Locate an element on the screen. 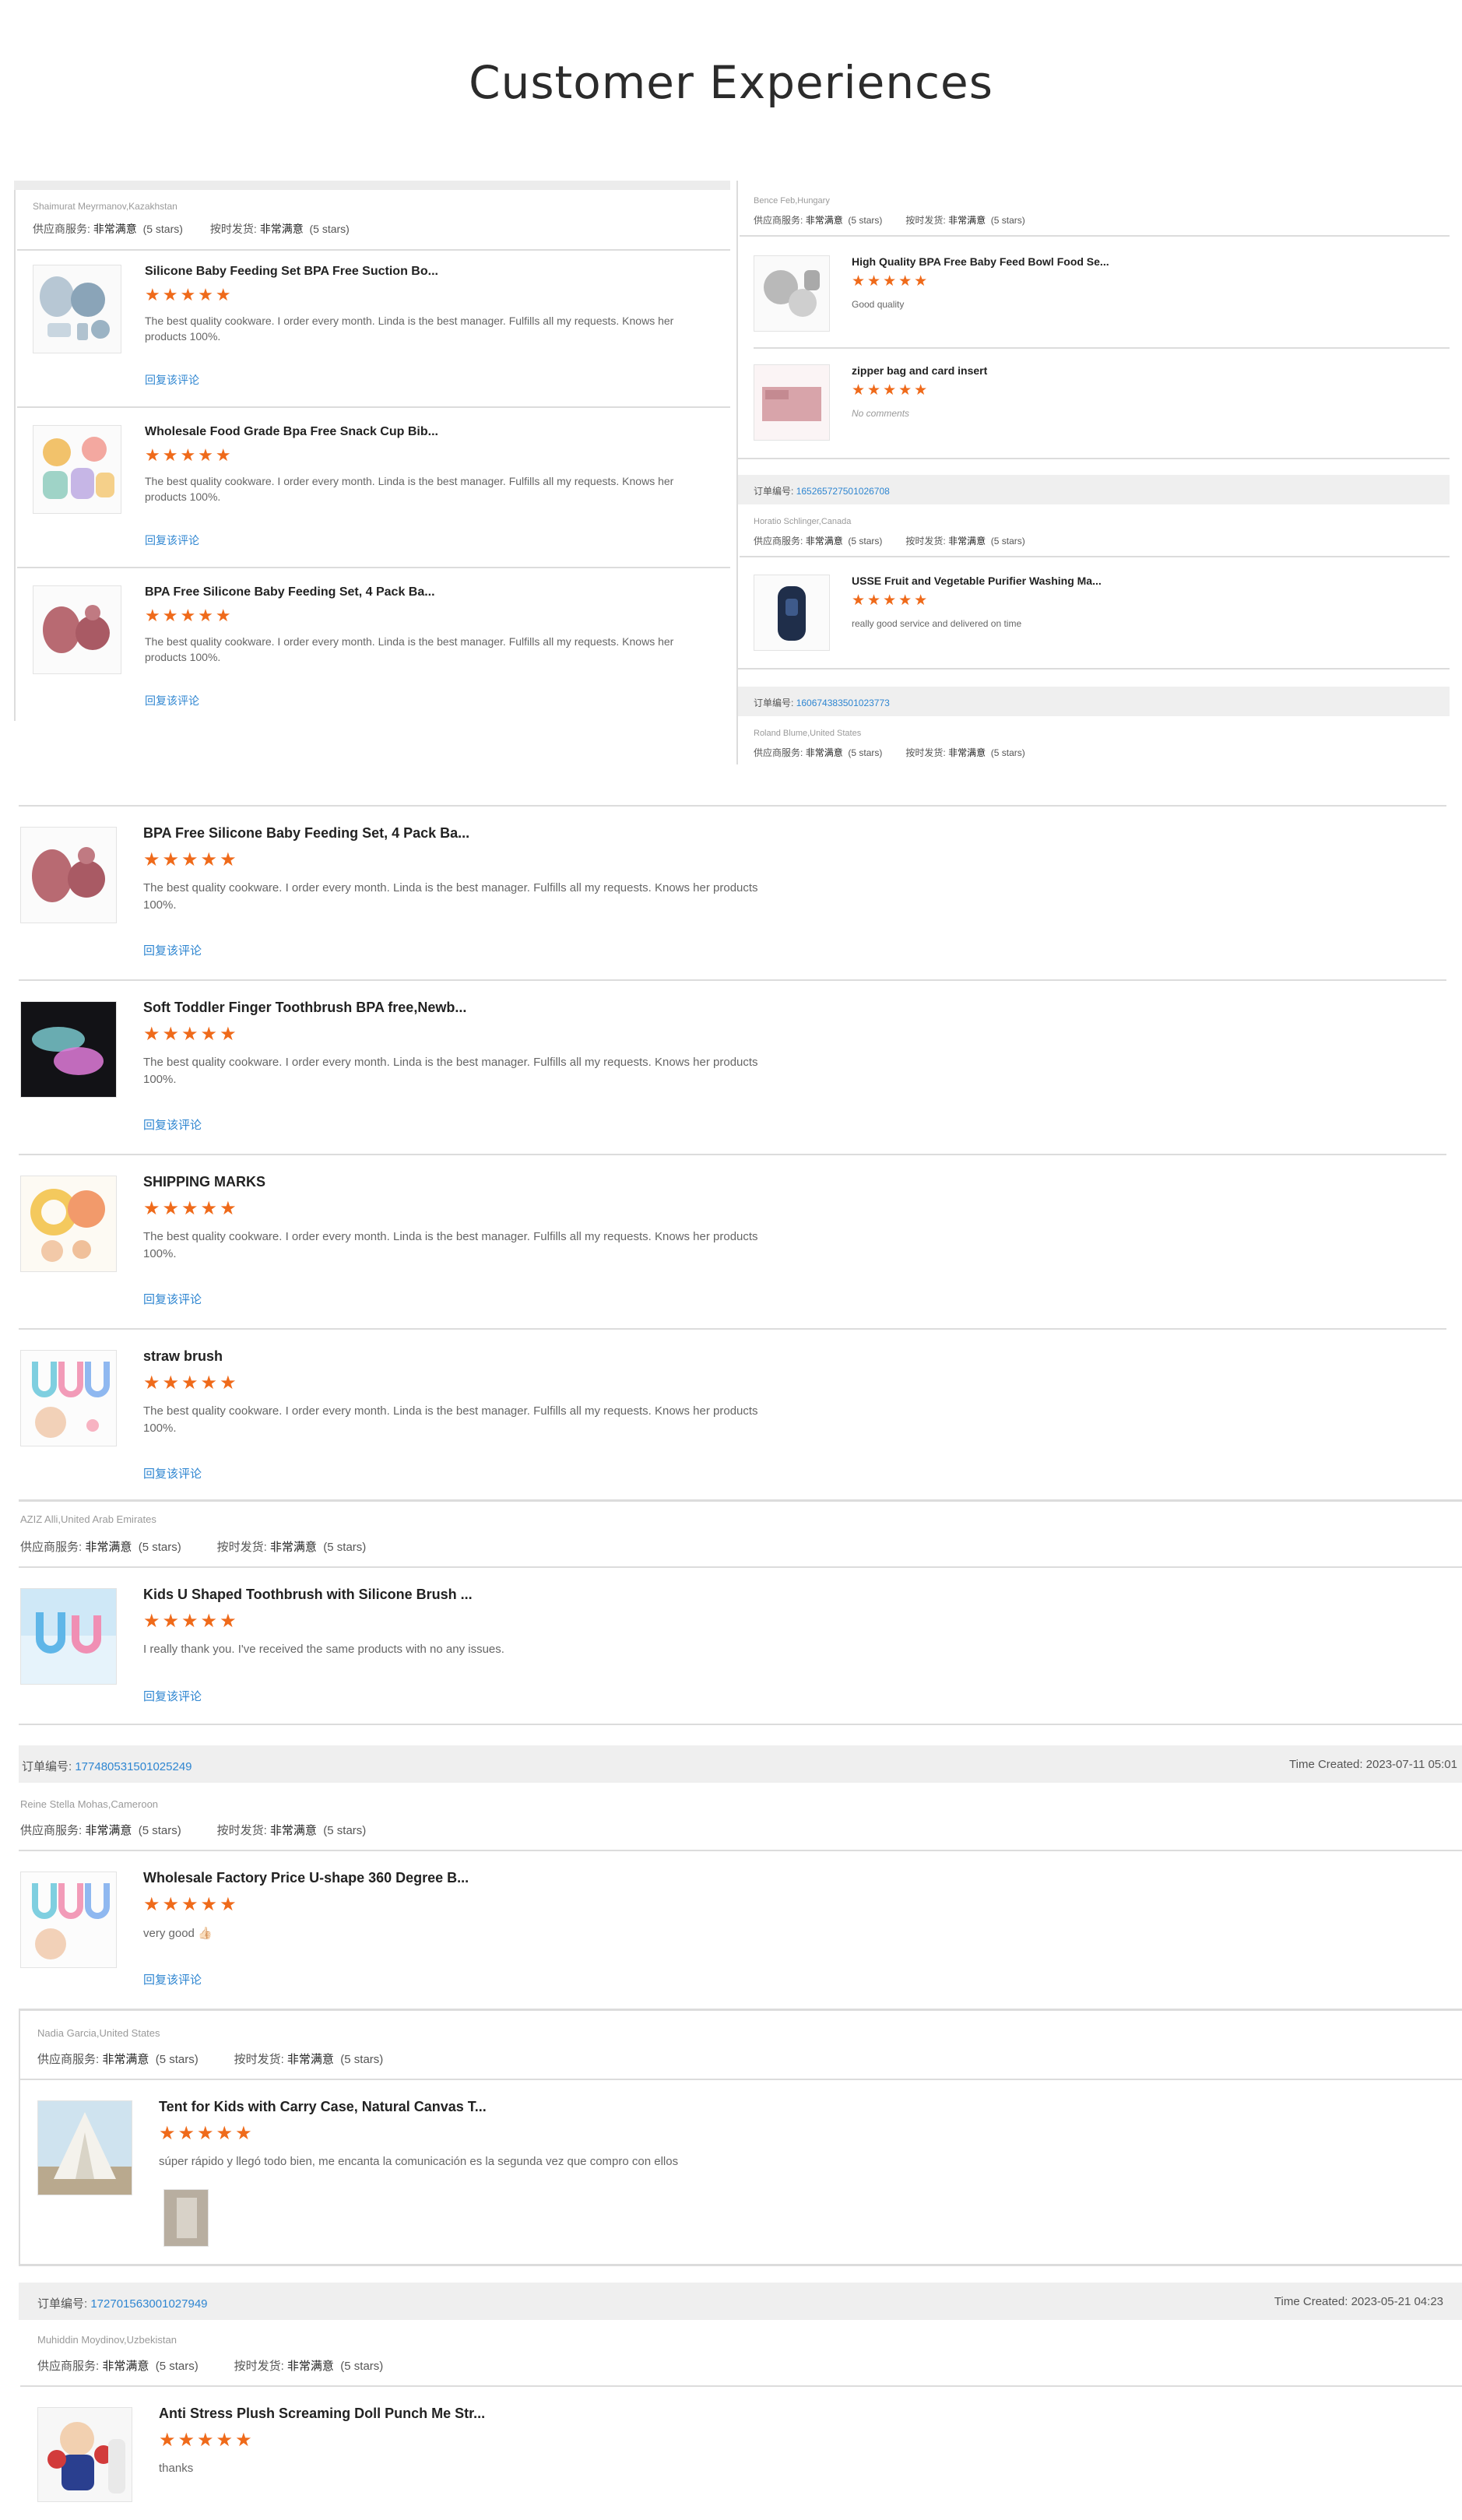  order-id: 165265727501026708 is located at coordinates (843, 491).